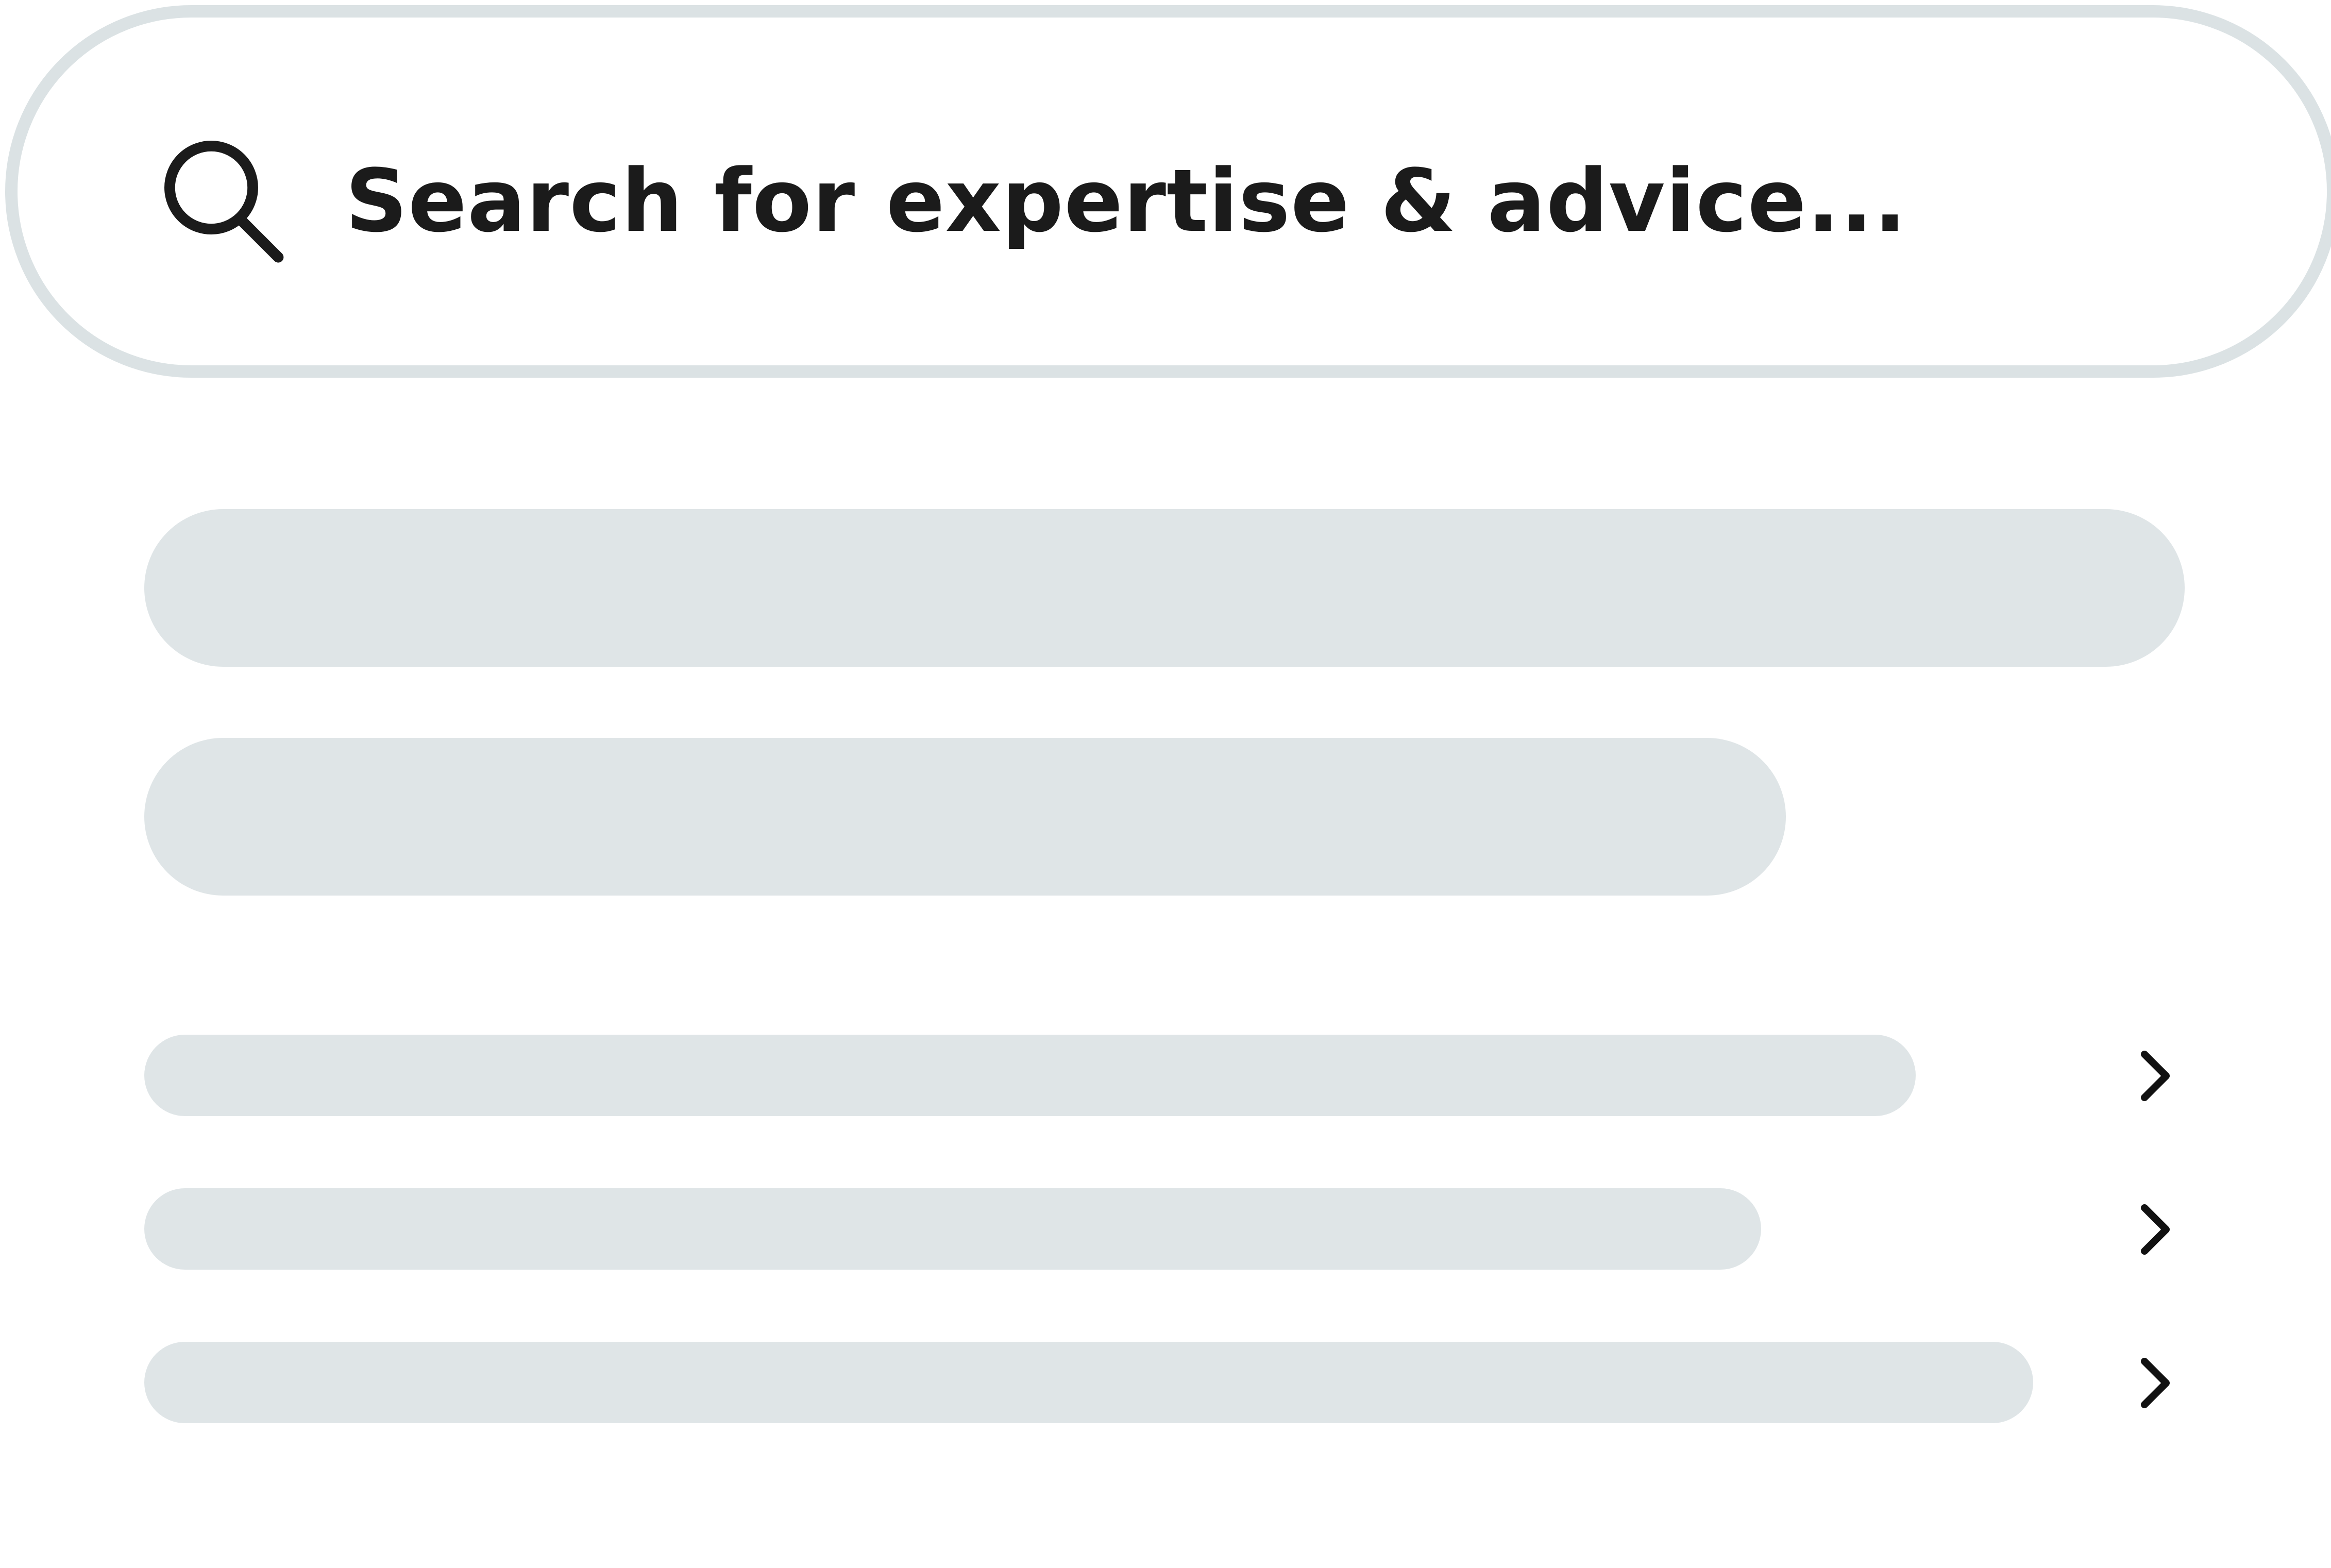 The image size is (2331, 1568). I want to click on skeleton-subtitle-line, so click(965, 817).